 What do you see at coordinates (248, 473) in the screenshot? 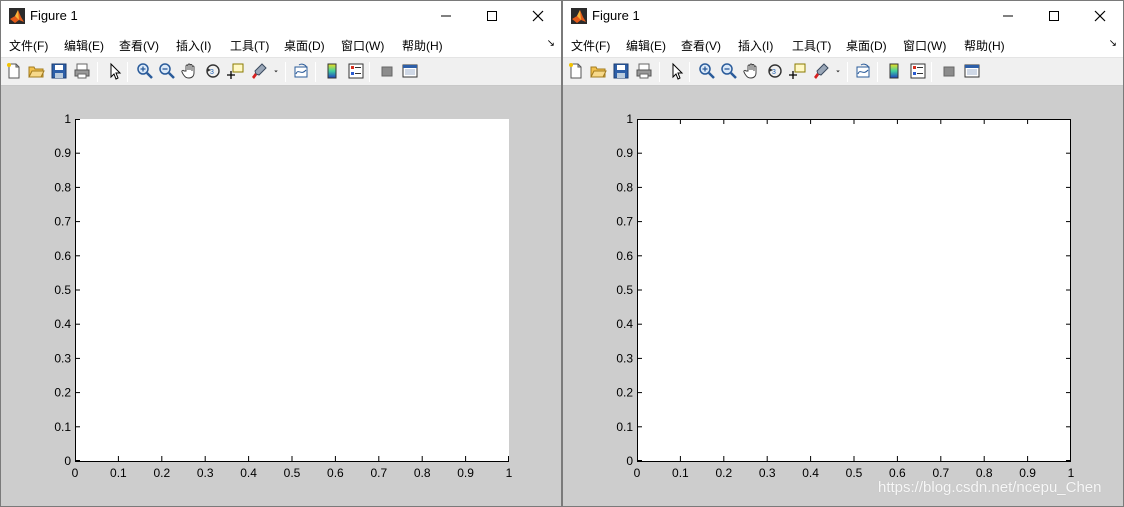
I see `x-tick-label: 0.4` at bounding box center [248, 473].